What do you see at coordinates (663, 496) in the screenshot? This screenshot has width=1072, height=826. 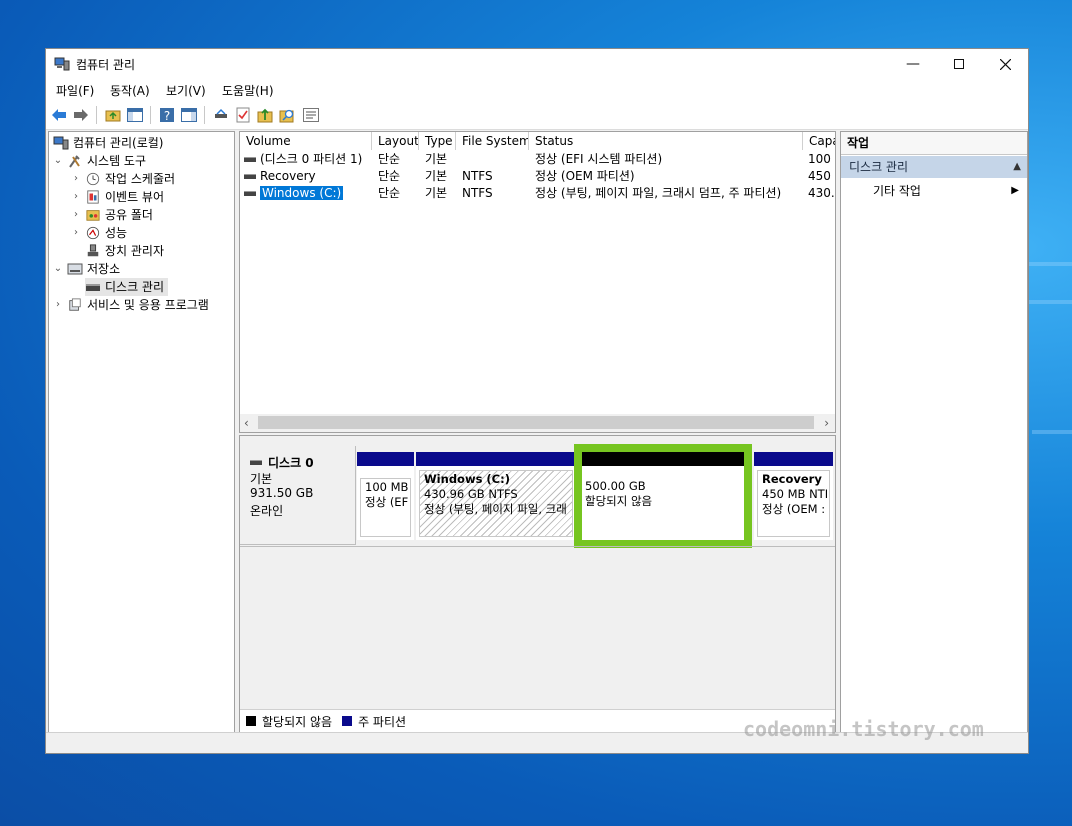 I see `highlight-annotation-box` at bounding box center [663, 496].